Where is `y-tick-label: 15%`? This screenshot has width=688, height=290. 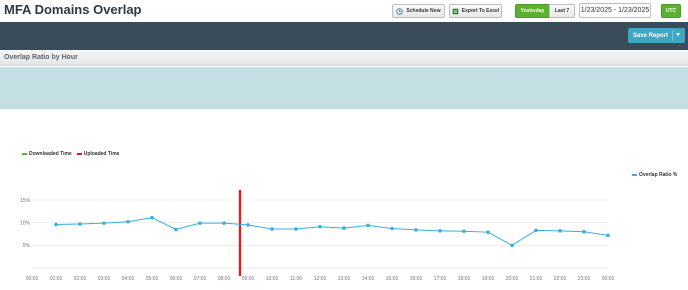
y-tick-label: 15% is located at coordinates (25, 201).